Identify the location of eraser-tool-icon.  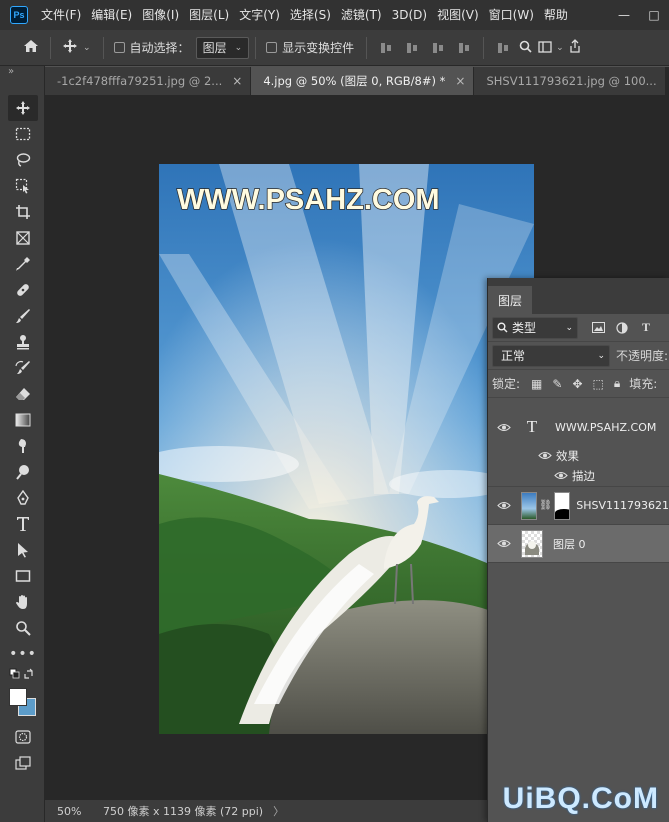
(23, 394).